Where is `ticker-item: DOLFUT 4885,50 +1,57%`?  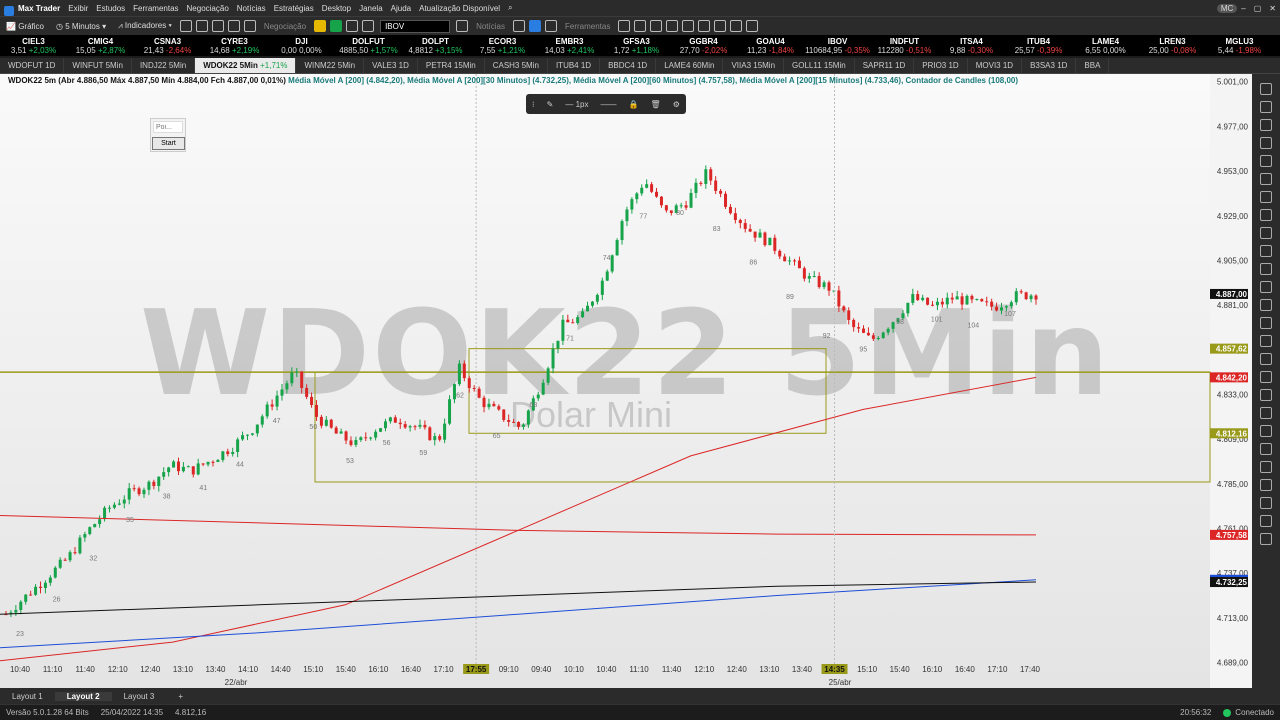
ticker-item: DOLFUT 4885,50 +1,57% is located at coordinates (368, 46).